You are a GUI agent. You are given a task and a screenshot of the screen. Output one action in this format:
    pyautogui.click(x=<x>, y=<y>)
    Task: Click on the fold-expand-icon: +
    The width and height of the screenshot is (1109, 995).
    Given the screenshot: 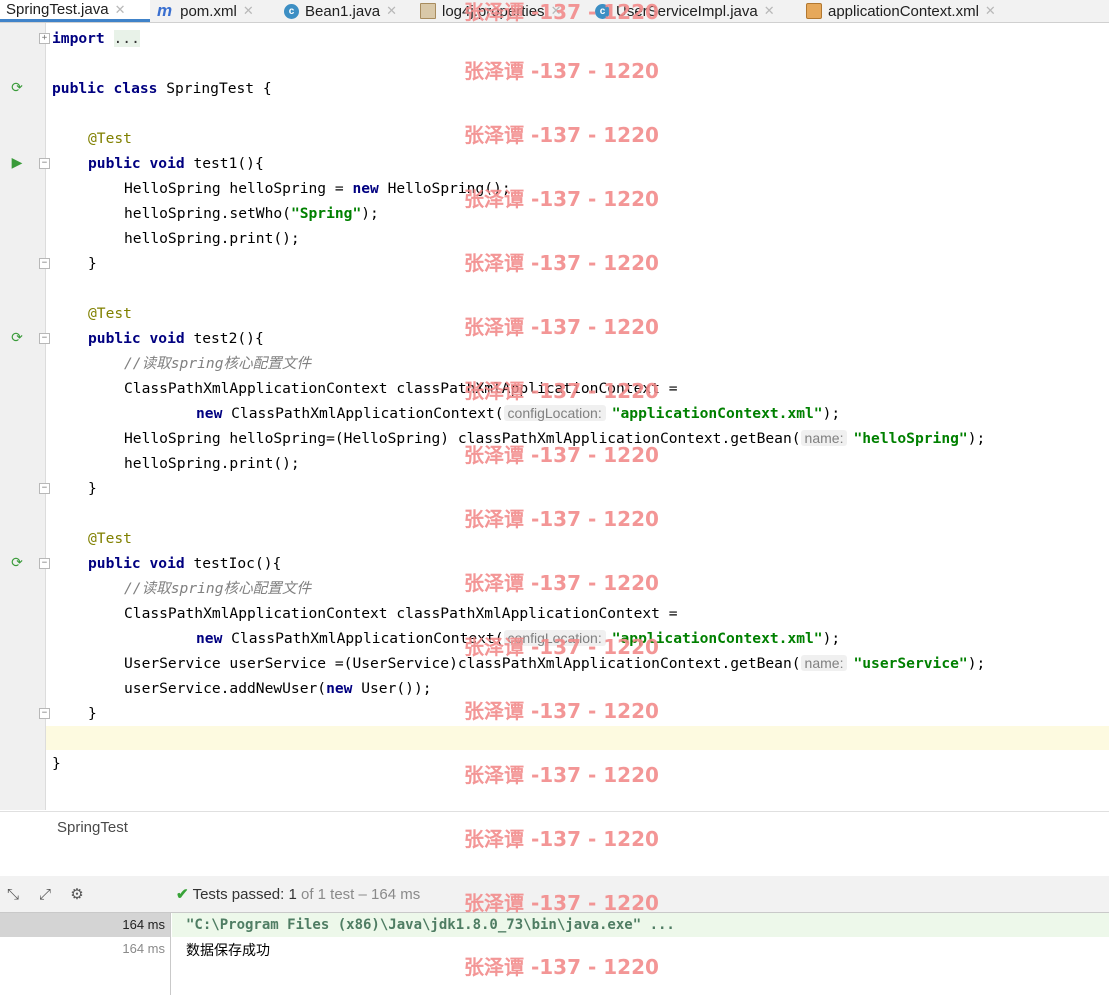 What is the action you would take?
    pyautogui.click(x=44, y=38)
    